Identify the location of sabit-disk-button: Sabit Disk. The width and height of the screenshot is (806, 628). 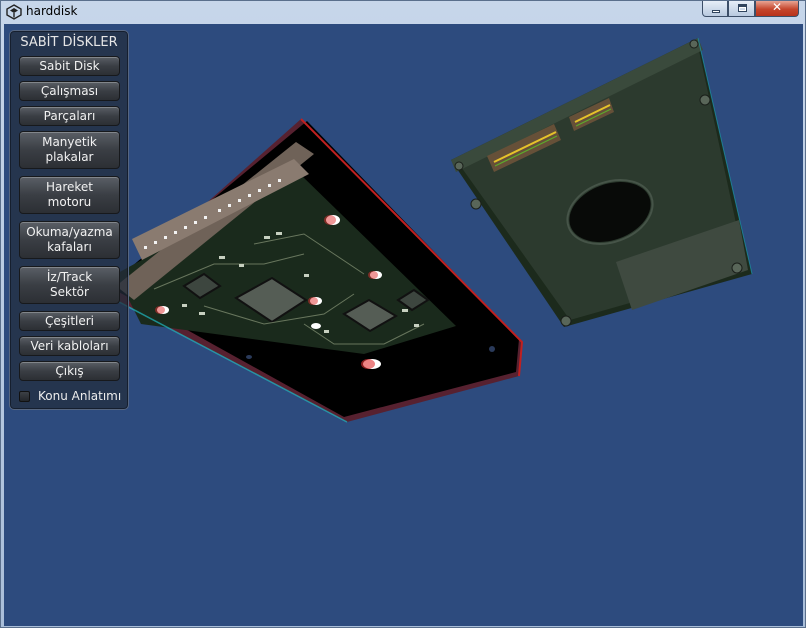
(69, 66).